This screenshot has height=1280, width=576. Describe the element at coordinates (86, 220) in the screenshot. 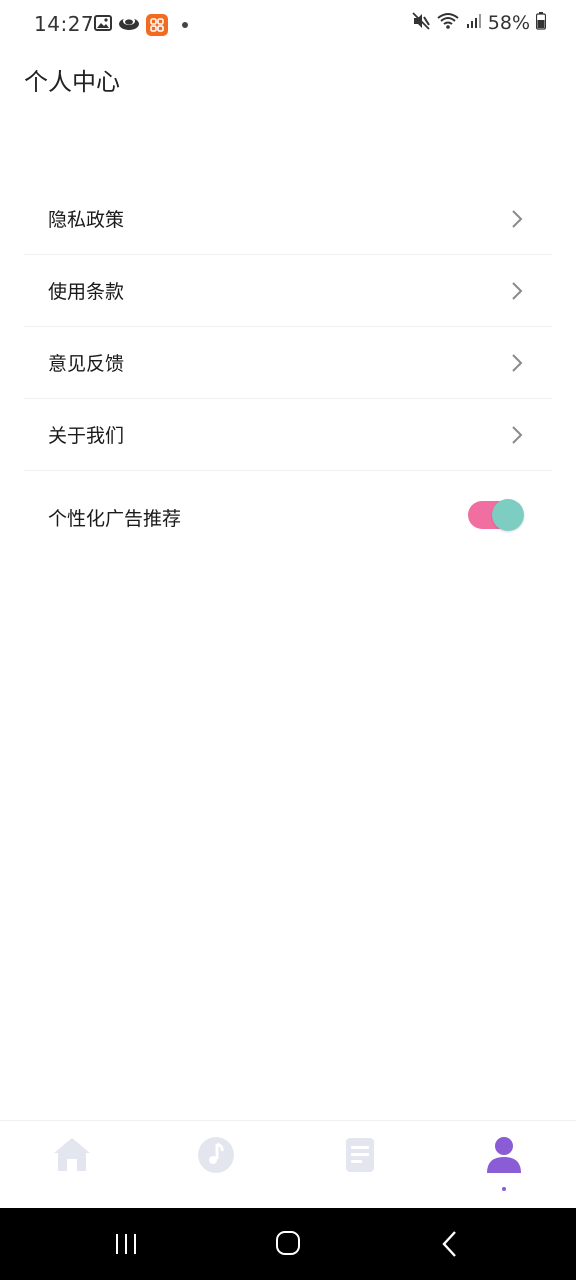

I see `menu-item-label: 隐私政策` at that location.